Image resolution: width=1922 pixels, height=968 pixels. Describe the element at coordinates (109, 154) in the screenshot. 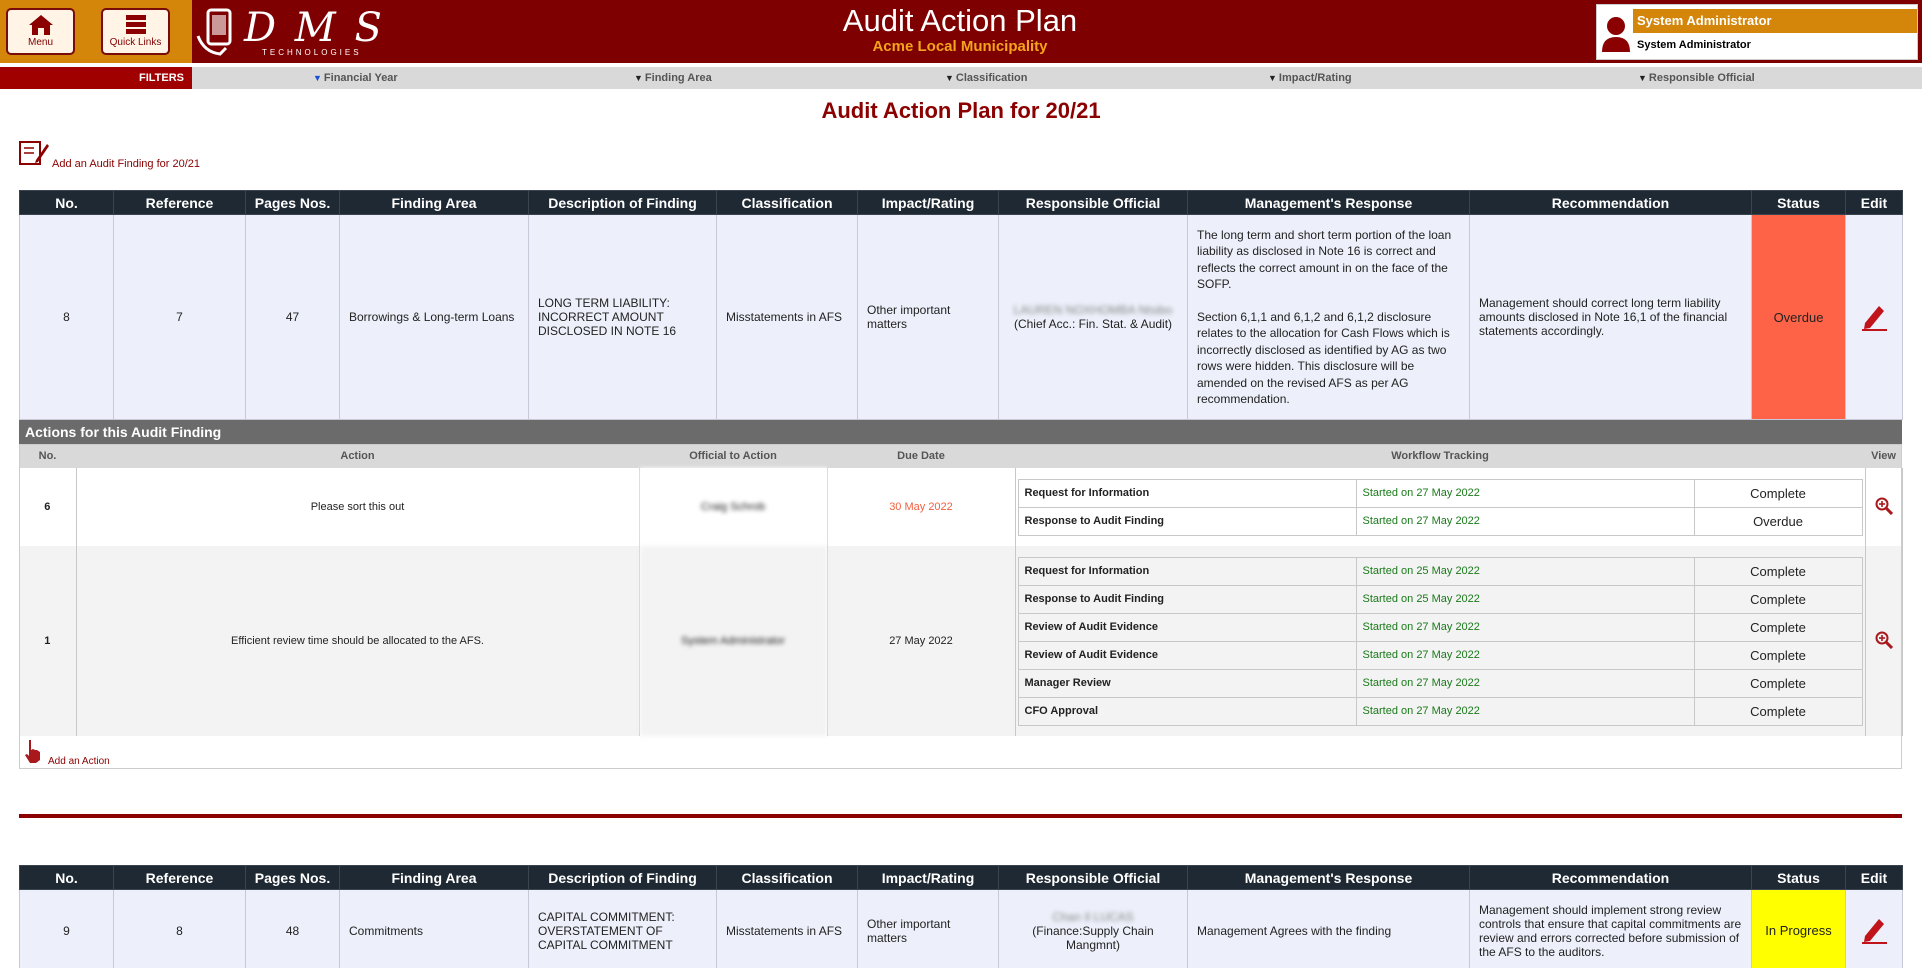

I see `add-audit-finding-link: Add an Audit Finding for 20/21` at that location.